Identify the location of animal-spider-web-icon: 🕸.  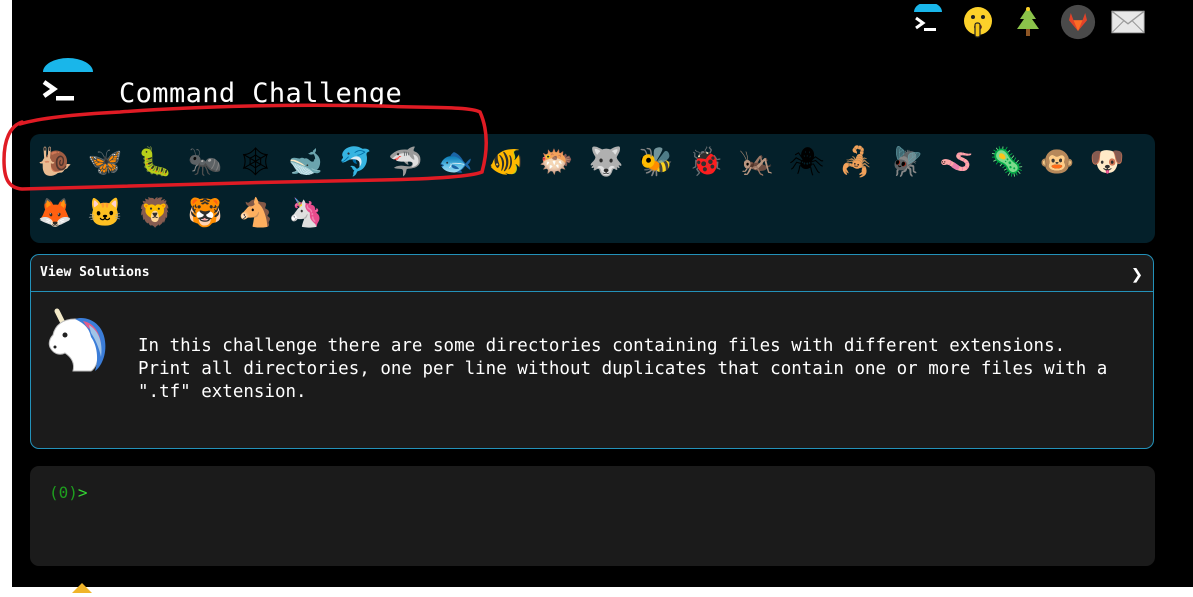
(255, 162).